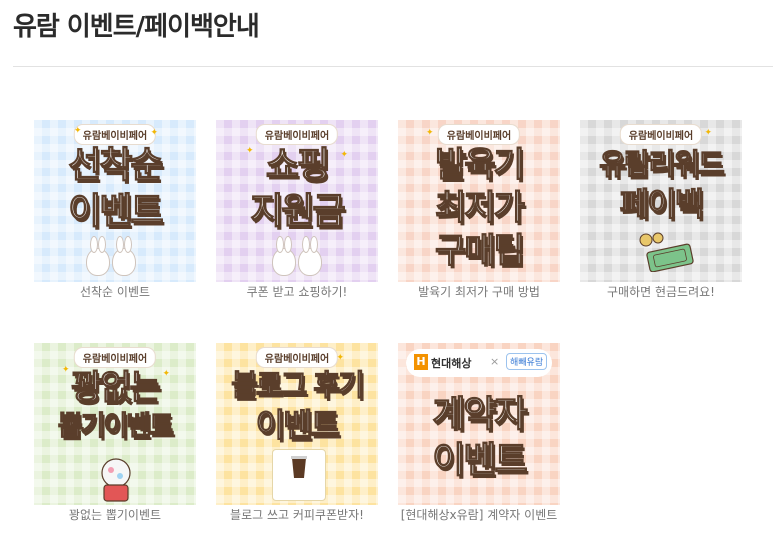 This screenshot has height=541, width=773. Describe the element at coordinates (115, 292) in the screenshot. I see `event-caption: 선착순 이벤트` at that location.